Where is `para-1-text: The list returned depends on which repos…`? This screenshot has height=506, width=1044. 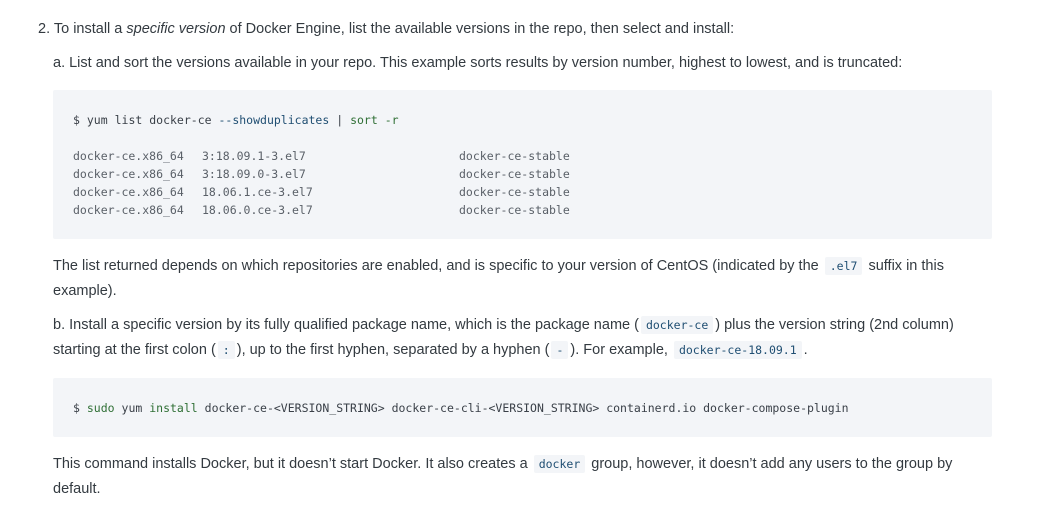 para-1-text: The list returned depends on which repos… is located at coordinates (438, 266).